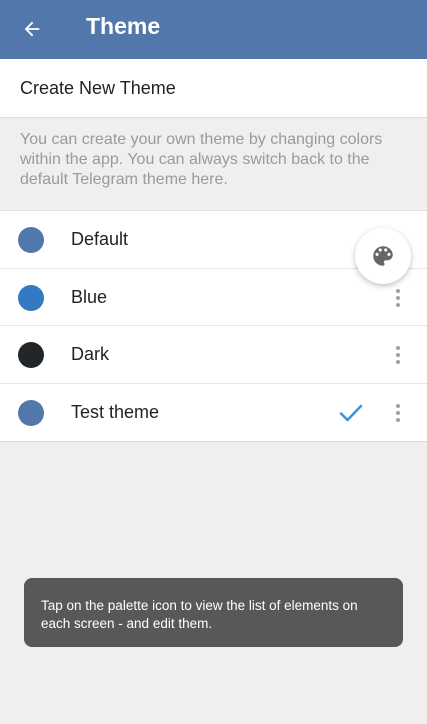 Image resolution: width=427 pixels, height=724 pixels. I want to click on arrow-left-icon, so click(32, 29).